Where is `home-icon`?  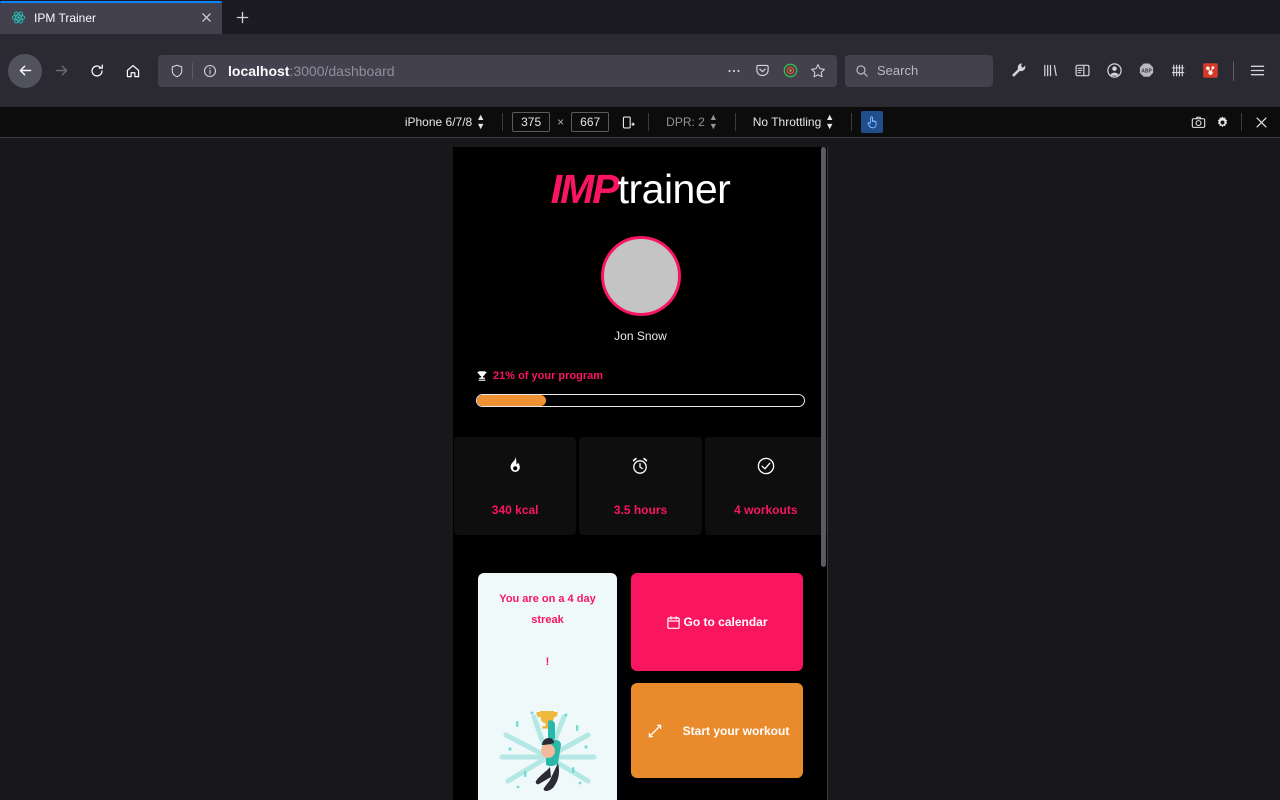
home-icon is located at coordinates (133, 71).